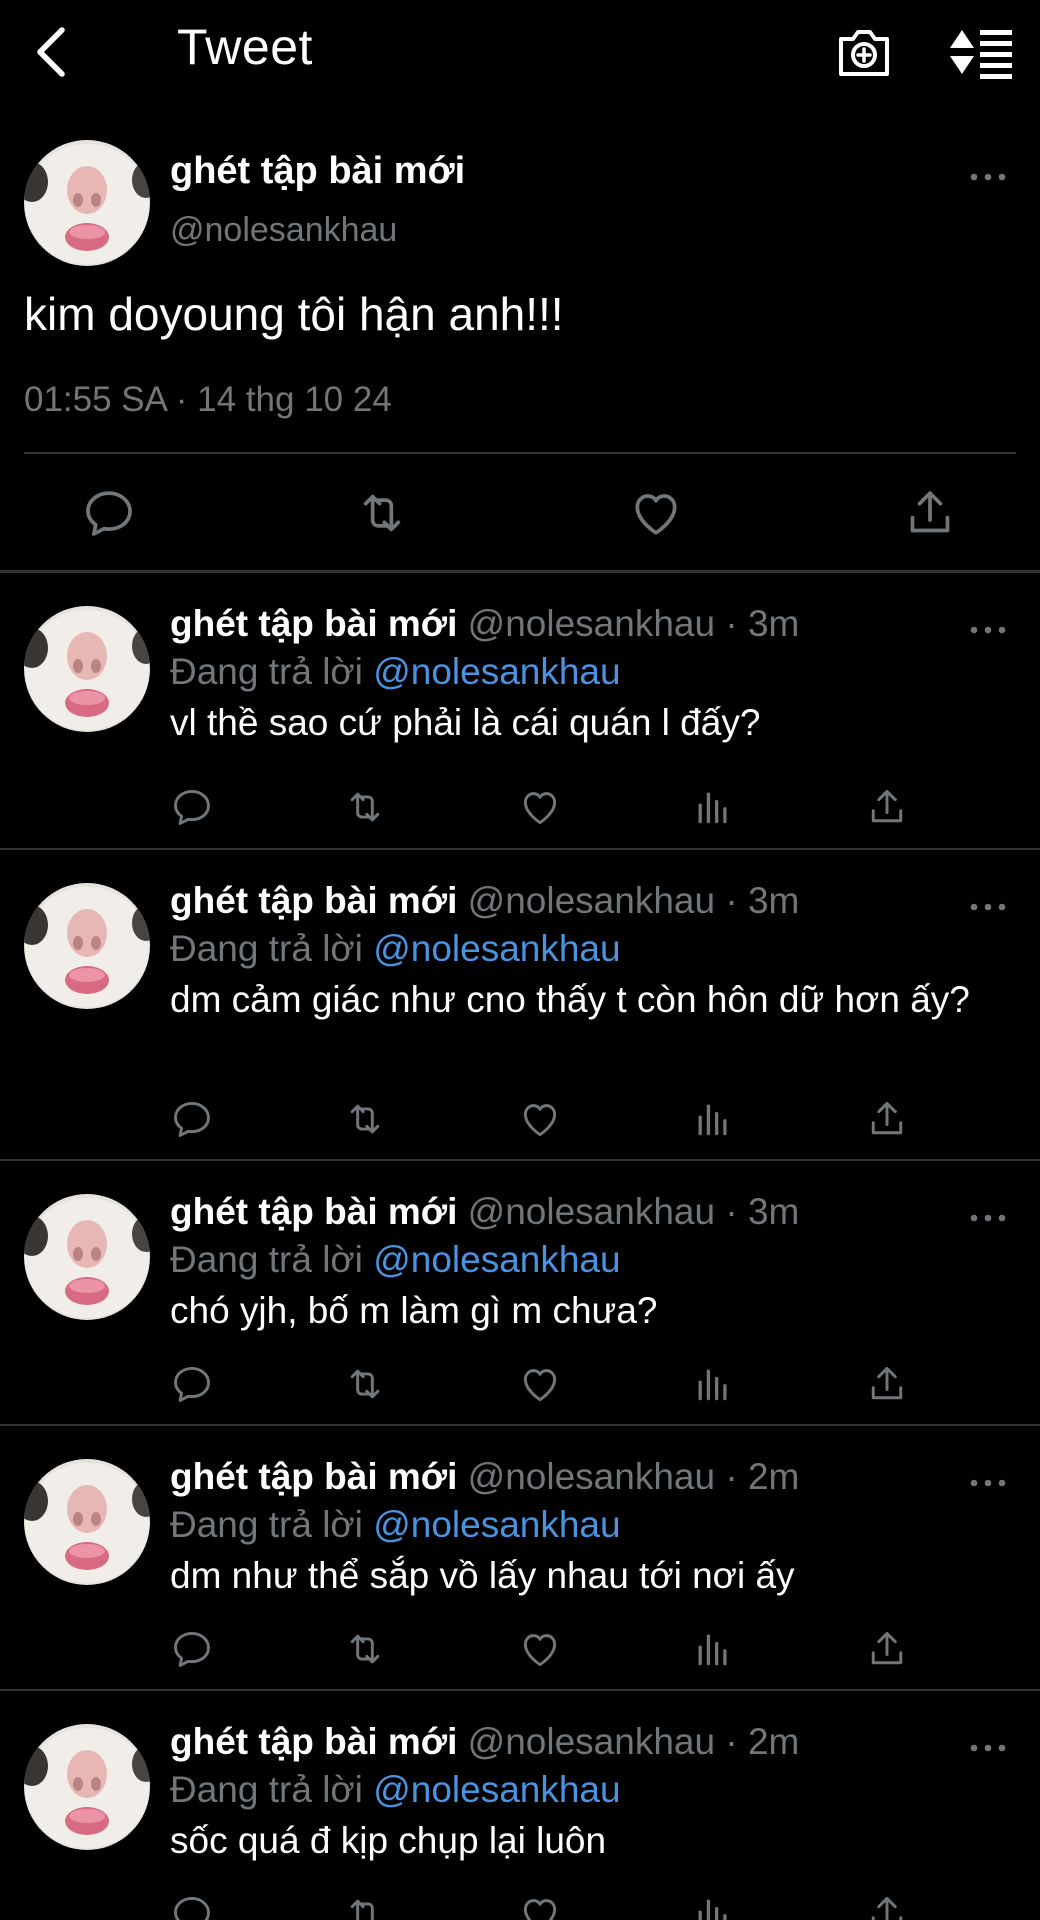 This screenshot has width=1040, height=1920. I want to click on camera-add-icon, so click(864, 53).